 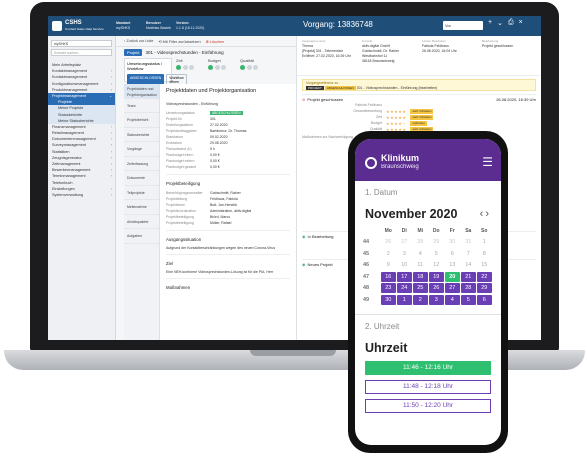 What do you see at coordinates (123, 25) in the screenshot?
I see `mandant-info: Mandant mySHKS` at bounding box center [123, 25].